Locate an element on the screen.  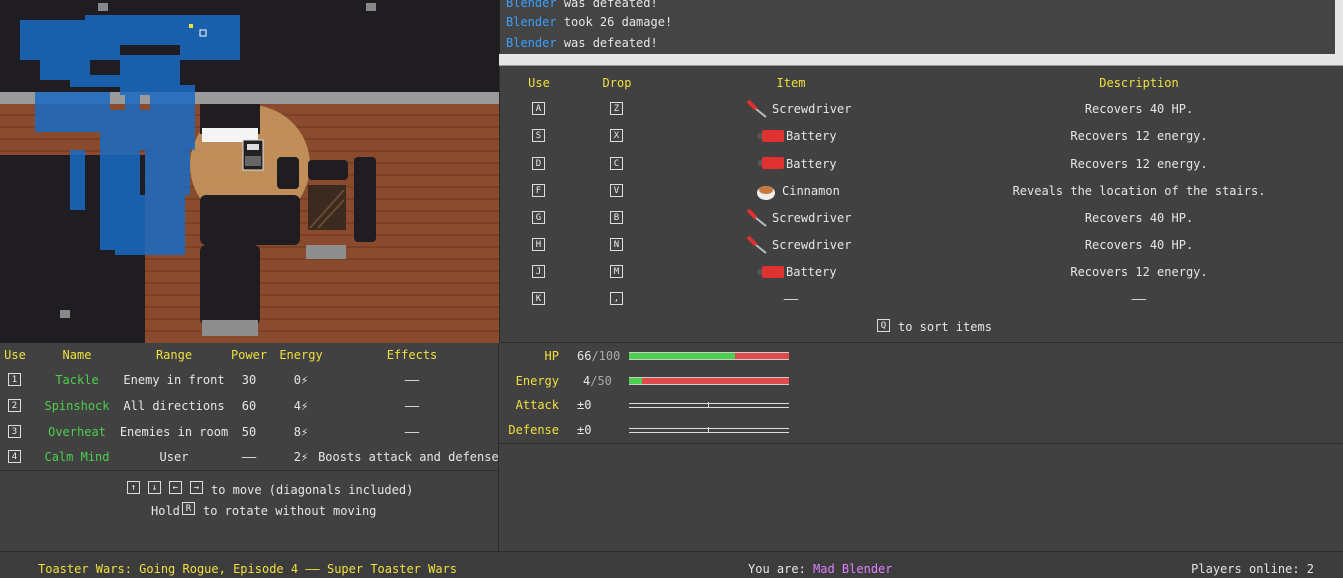
move-effects: Boosts attack and defense. is located at coordinates (412, 457).